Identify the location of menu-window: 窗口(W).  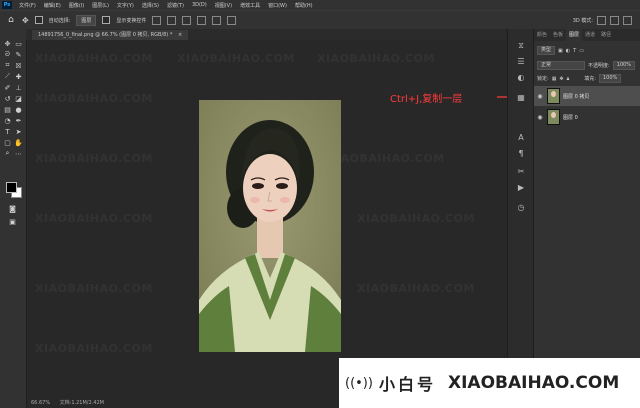
(277, 5).